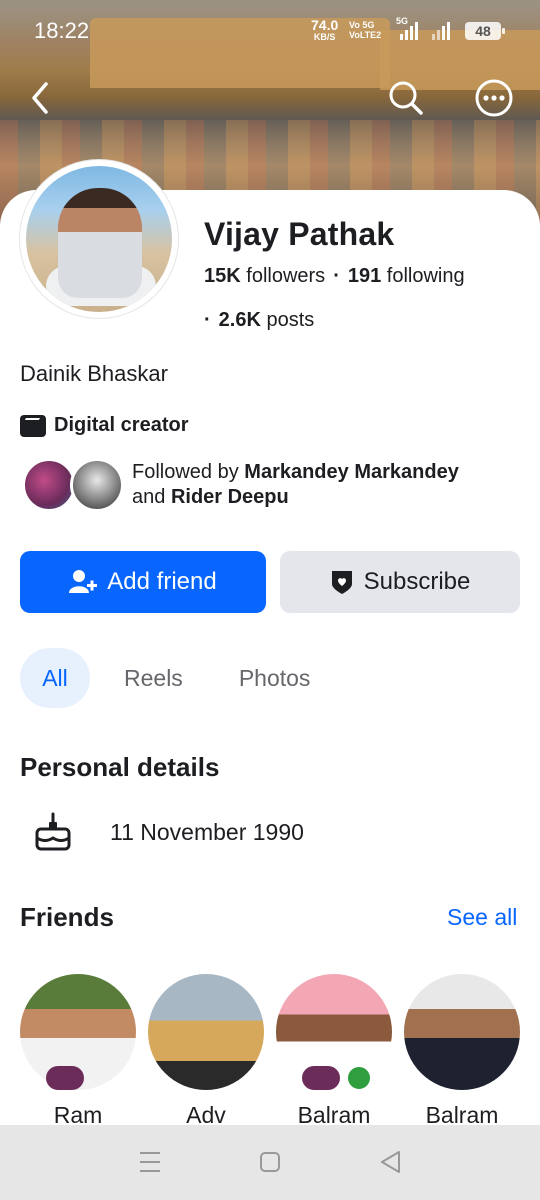 This screenshot has width=540, height=1200. What do you see at coordinates (264, 276) in the screenshot?
I see `followers-link: 15K followers` at bounding box center [264, 276].